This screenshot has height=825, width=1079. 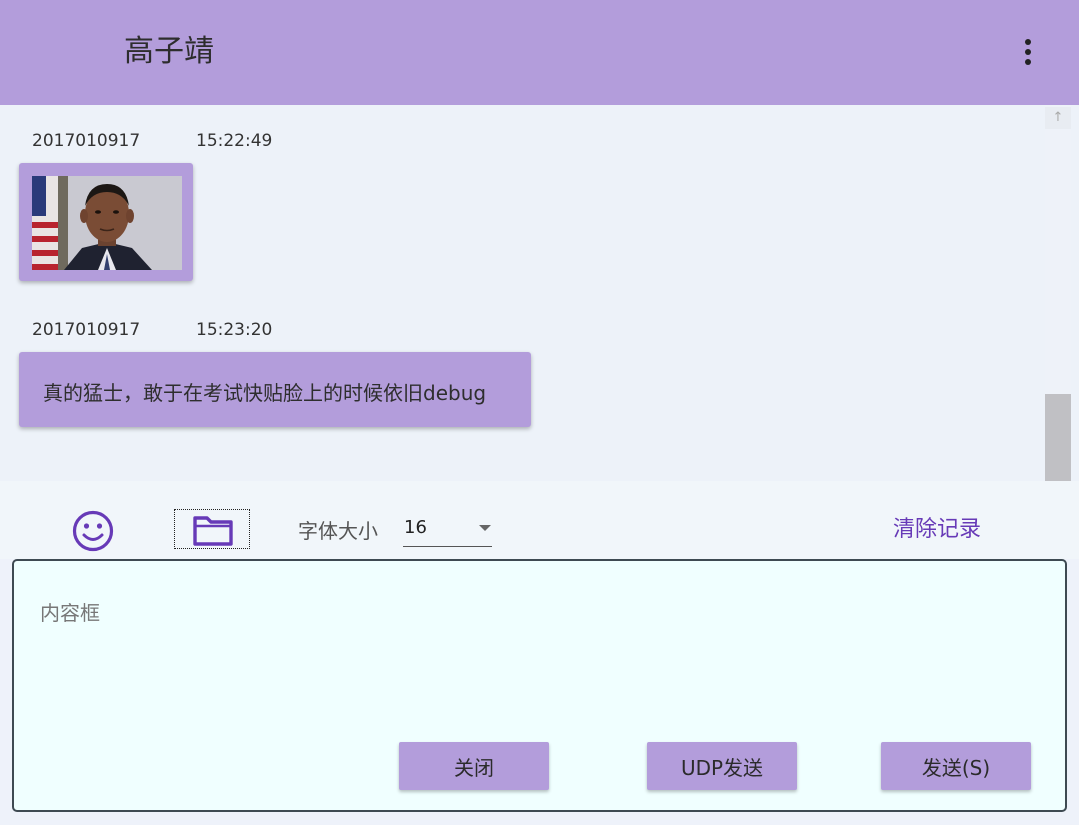 I want to click on scrollbar-thumb, so click(x=1058, y=438).